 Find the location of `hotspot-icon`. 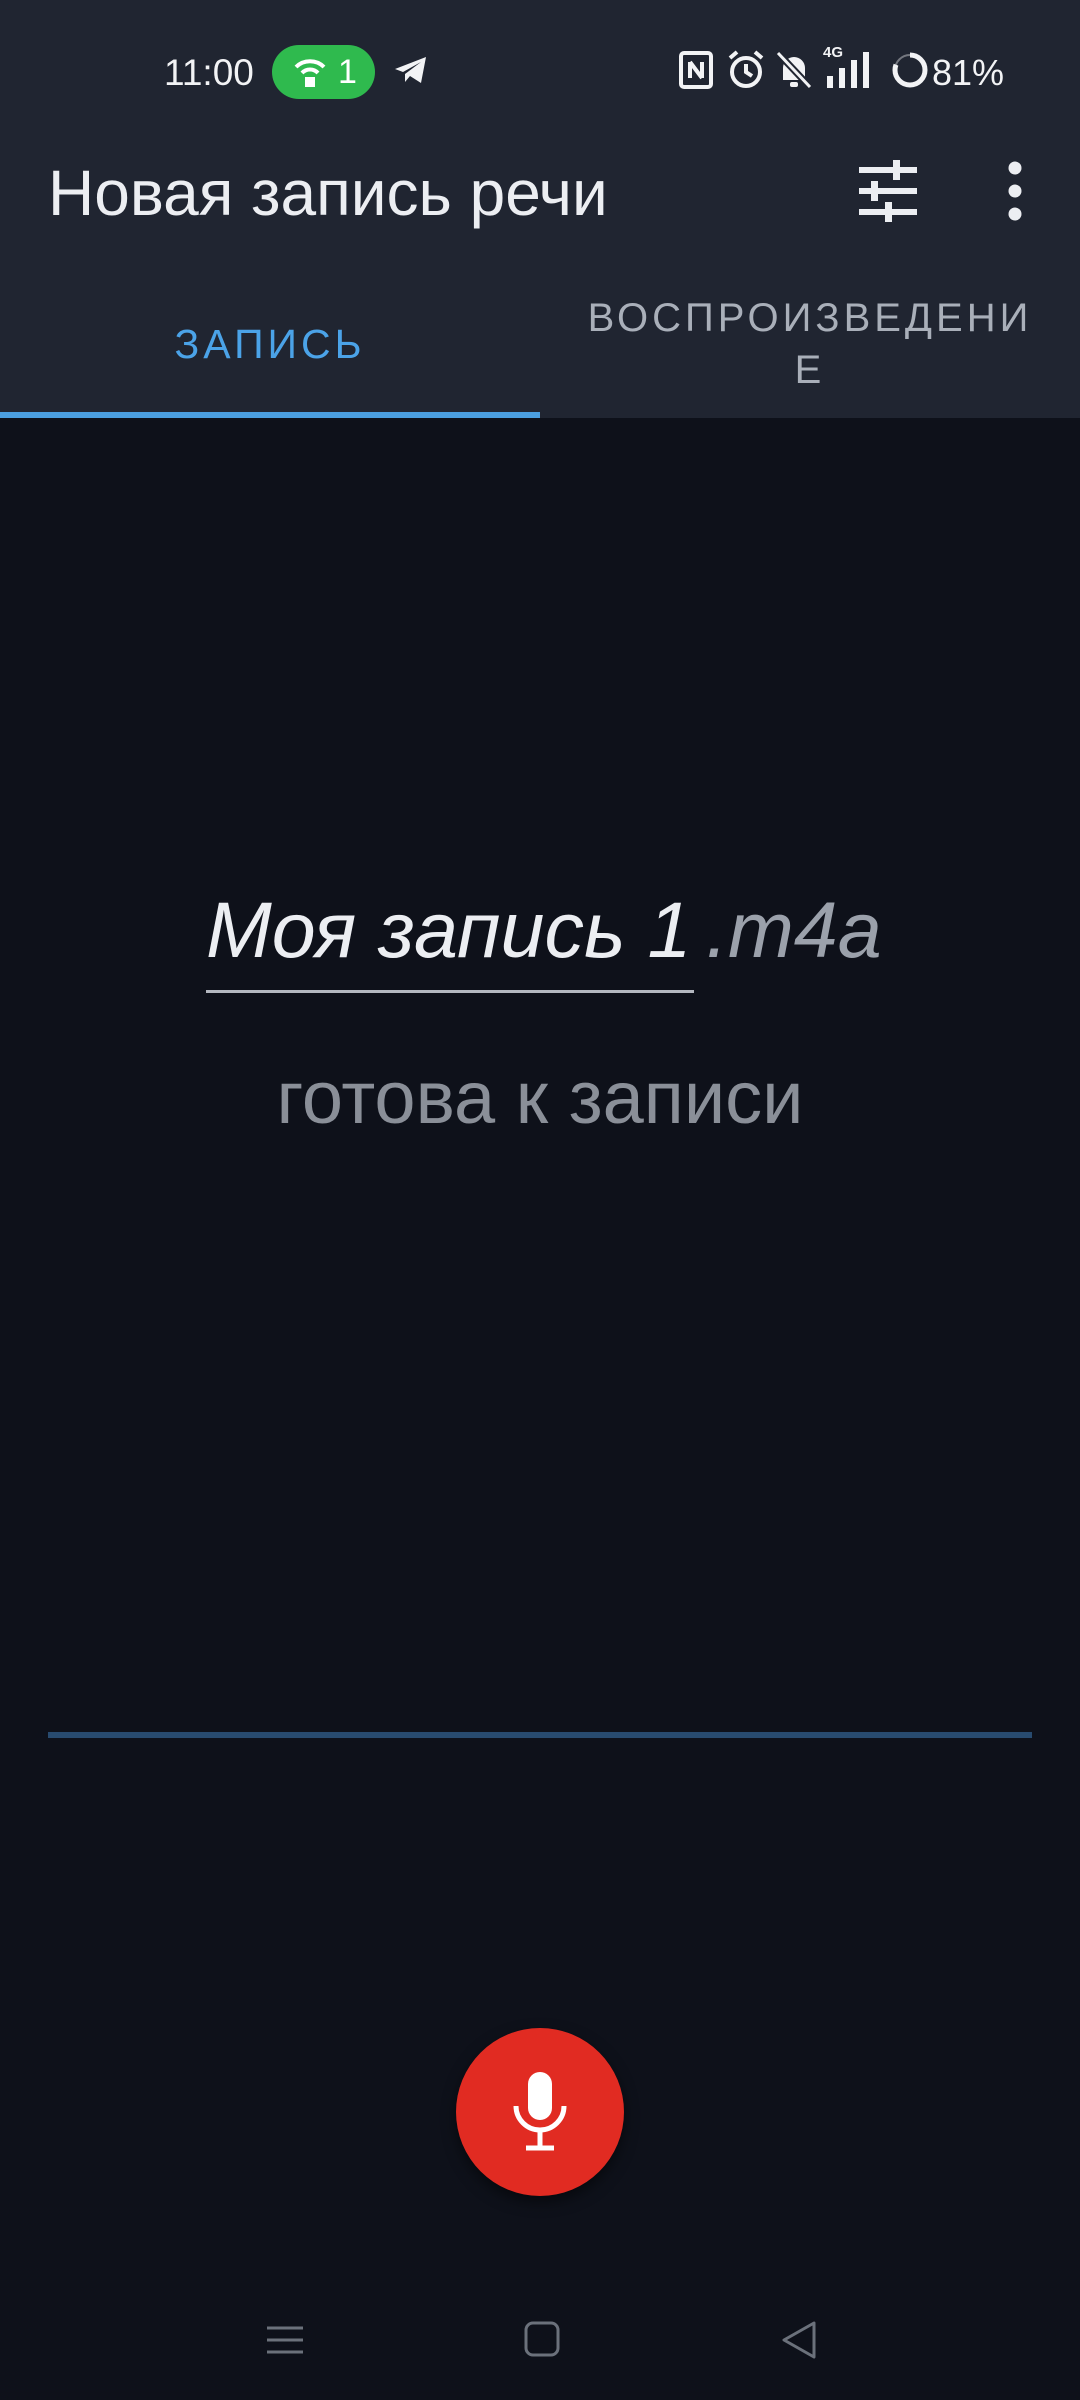

hotspot-icon is located at coordinates (310, 73).